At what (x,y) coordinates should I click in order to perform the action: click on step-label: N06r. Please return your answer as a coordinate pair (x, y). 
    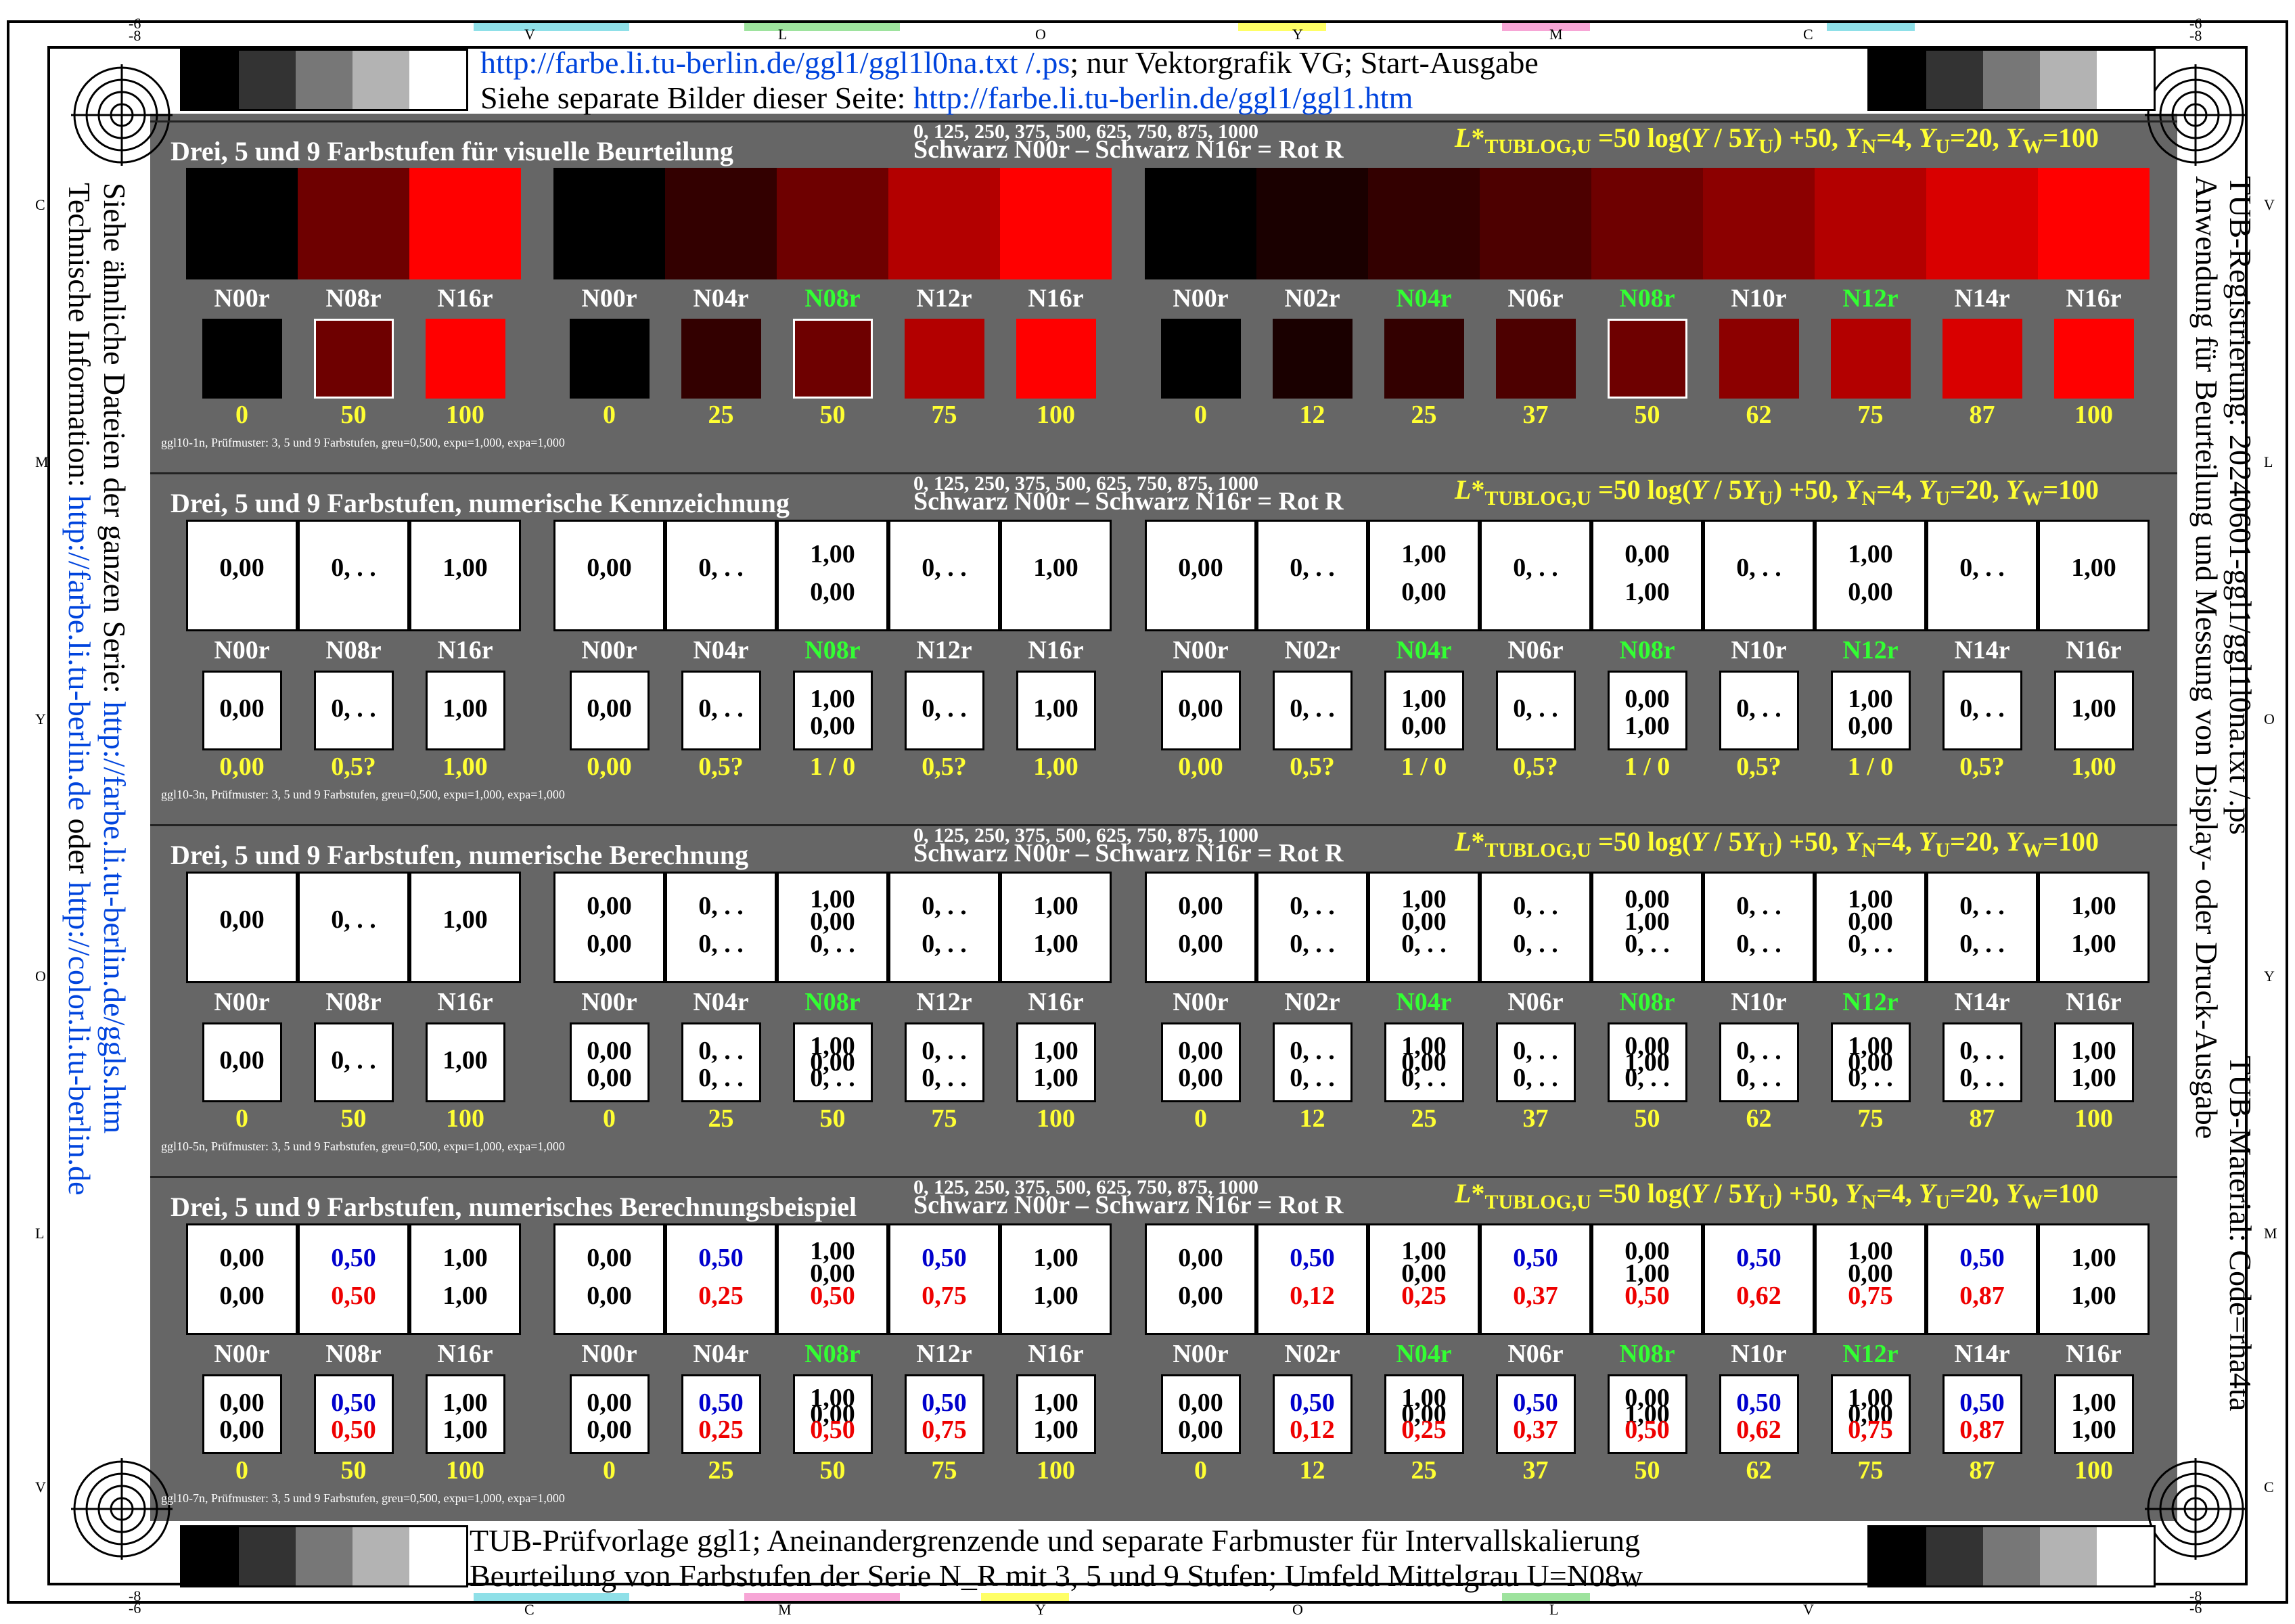
    Looking at the image, I should click on (1535, 1354).